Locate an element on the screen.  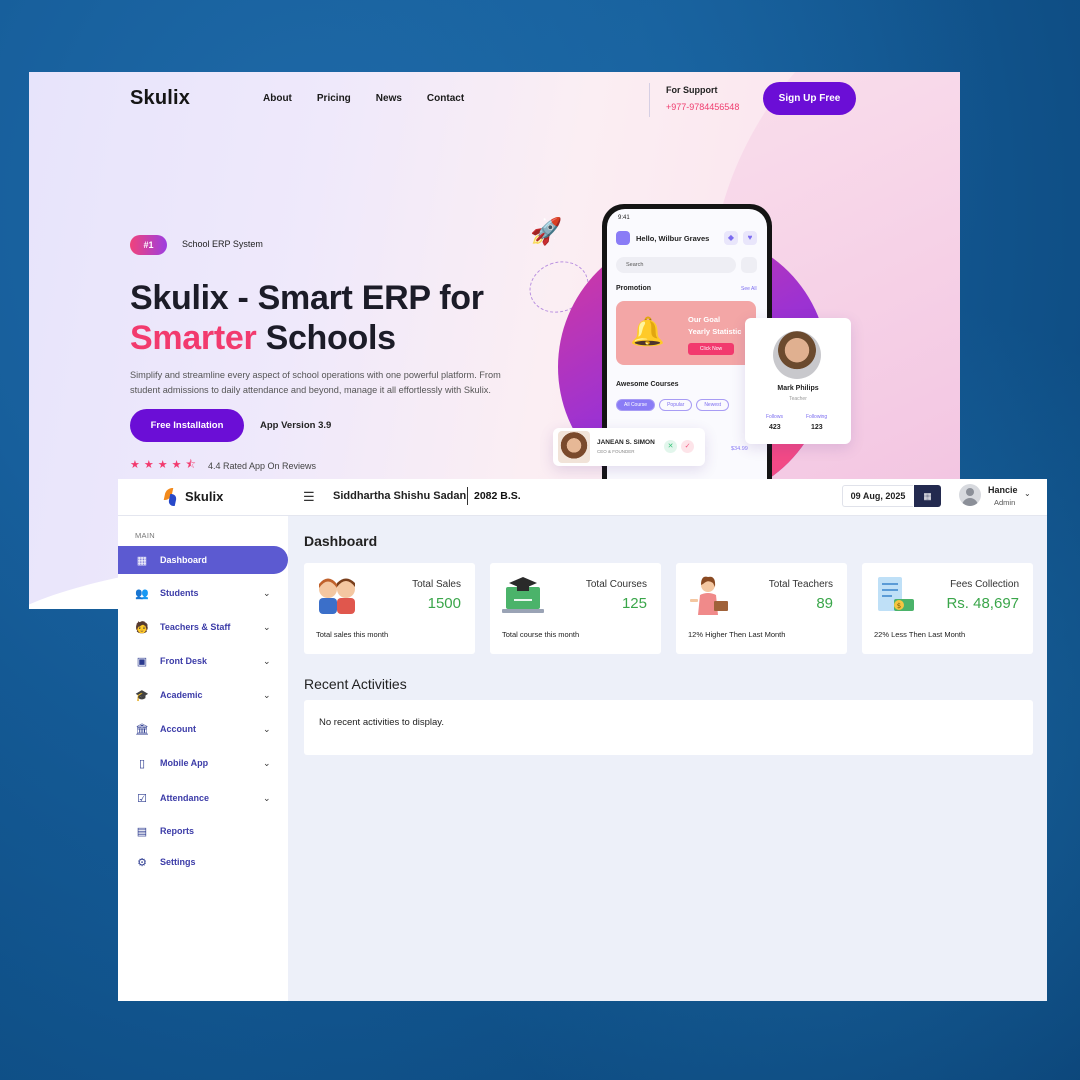
testimonial-card: JANEAN S. SIMON CEO & FOUNDER ✕ ✓ is located at coordinates (629, 447).